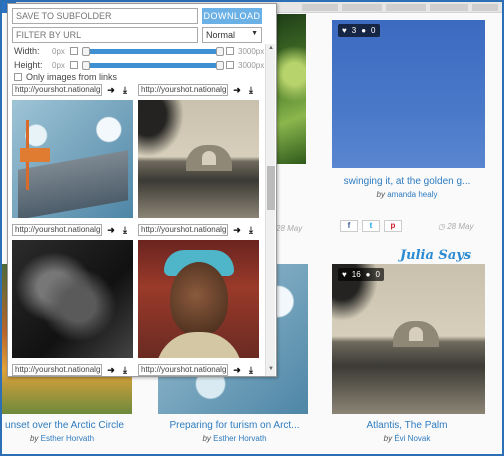 The height and width of the screenshot is (456, 504). Describe the element at coordinates (289, 228) in the screenshot. I see `card-date-middle: 28 May` at that location.